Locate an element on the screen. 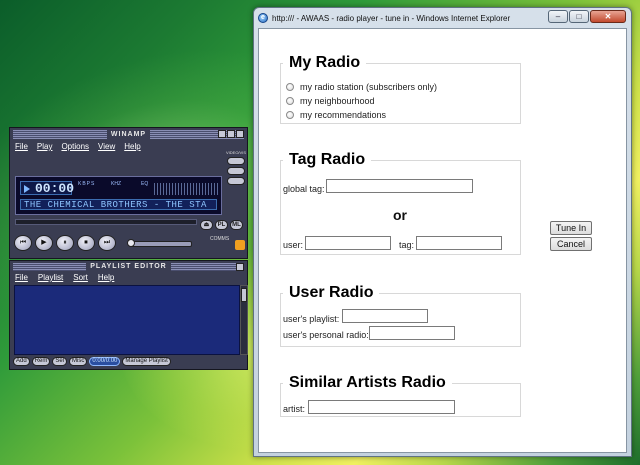  playlist-scrollbar is located at coordinates (244, 320).